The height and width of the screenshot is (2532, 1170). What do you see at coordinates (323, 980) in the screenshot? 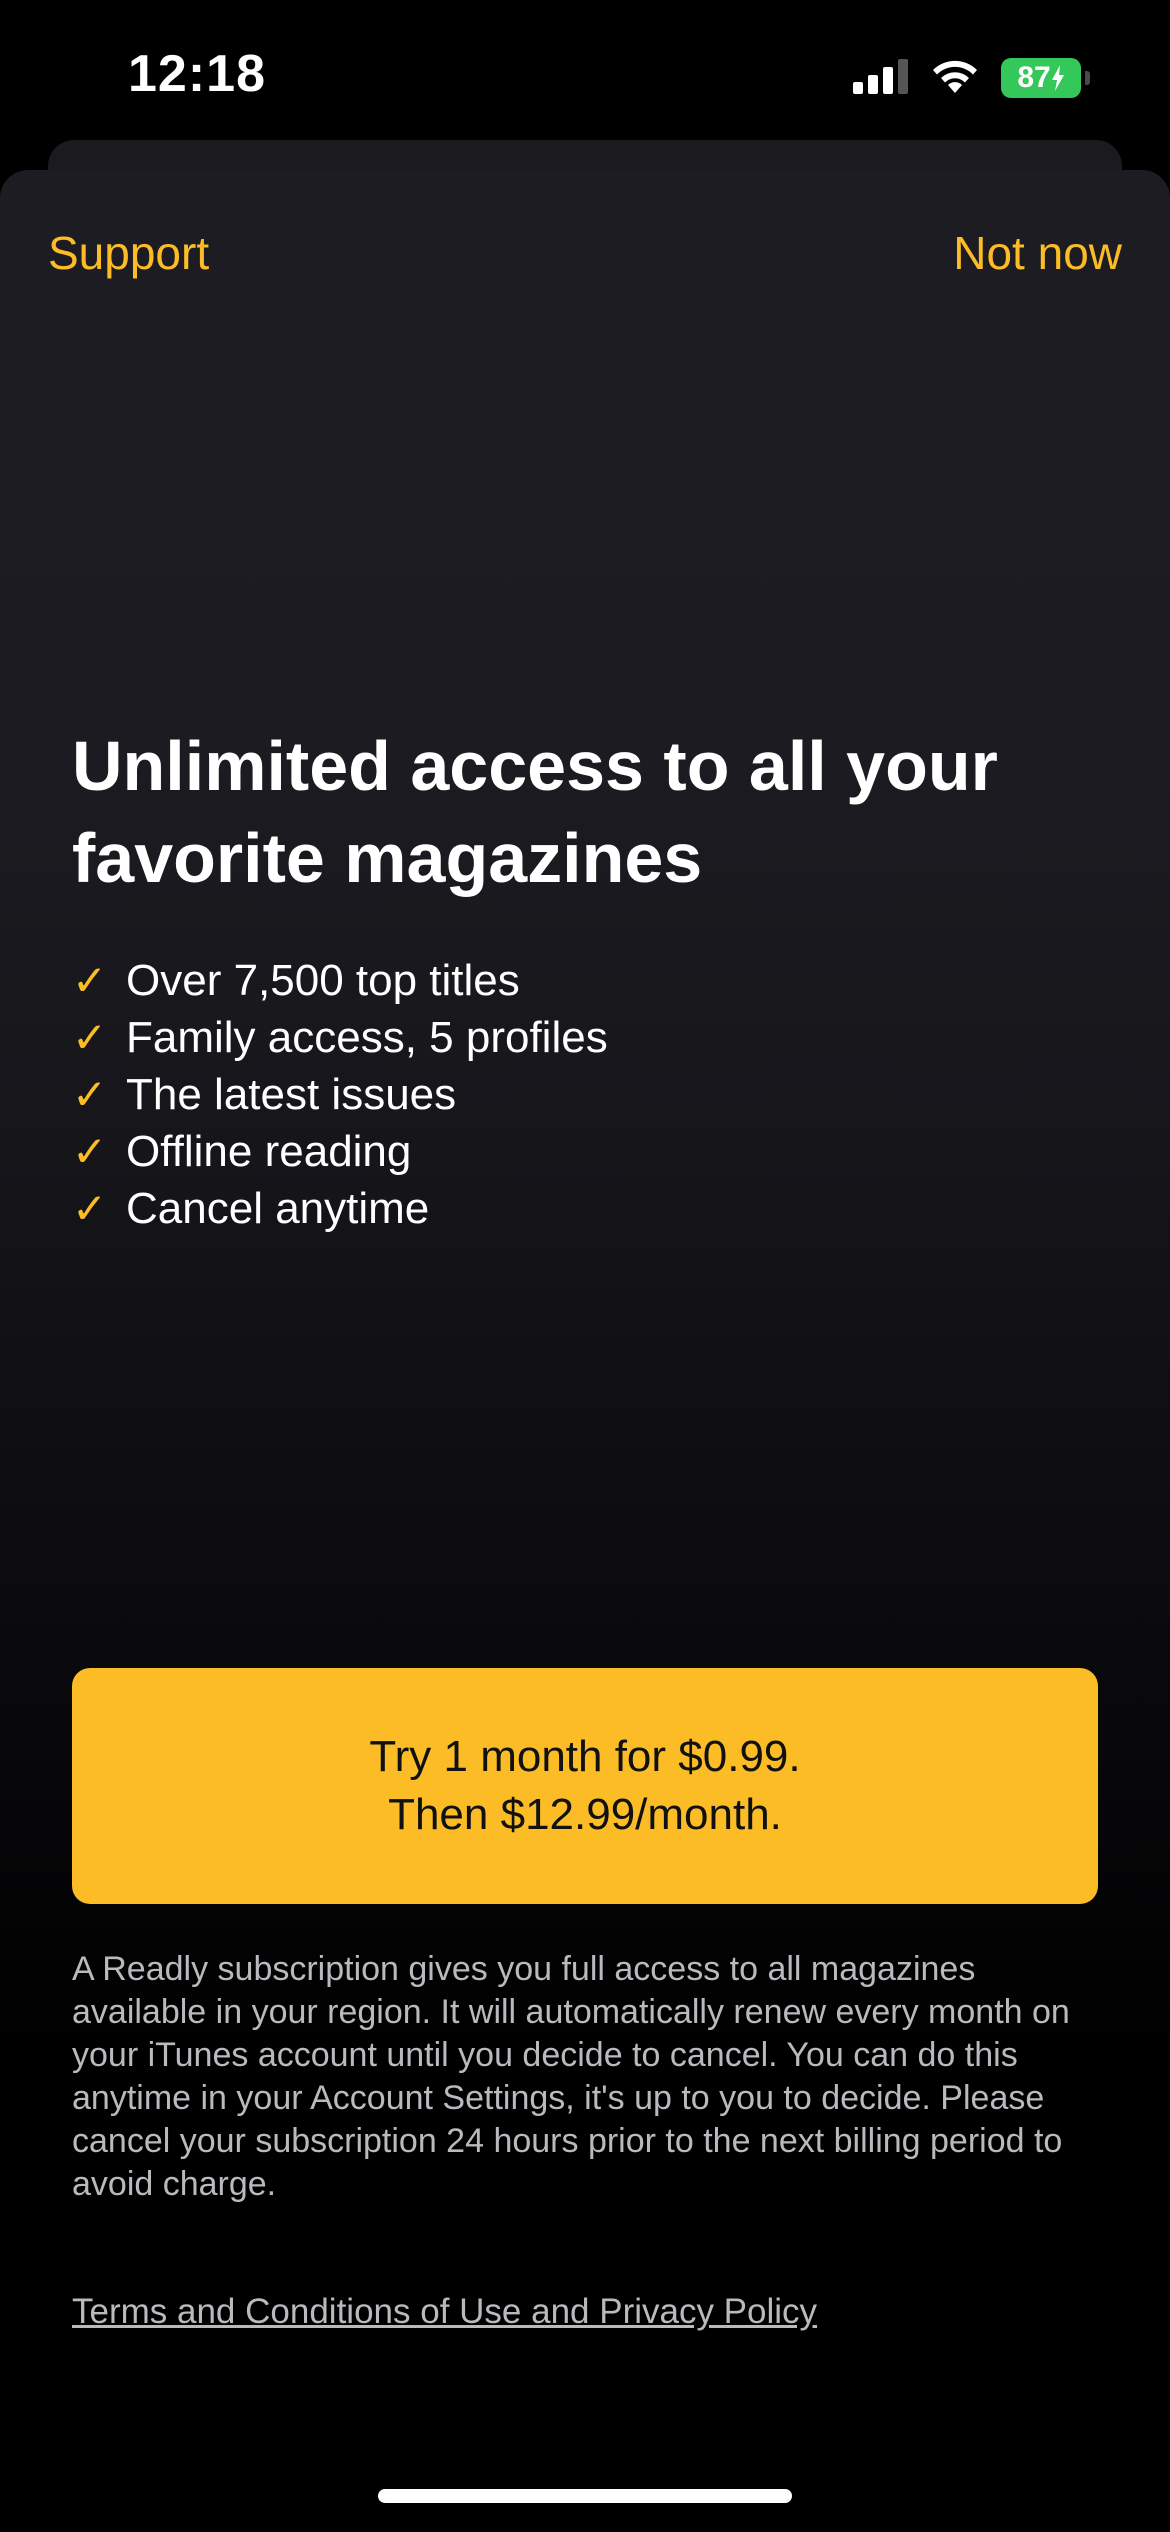
I see `feature-label: Over 7,500 top titles` at bounding box center [323, 980].